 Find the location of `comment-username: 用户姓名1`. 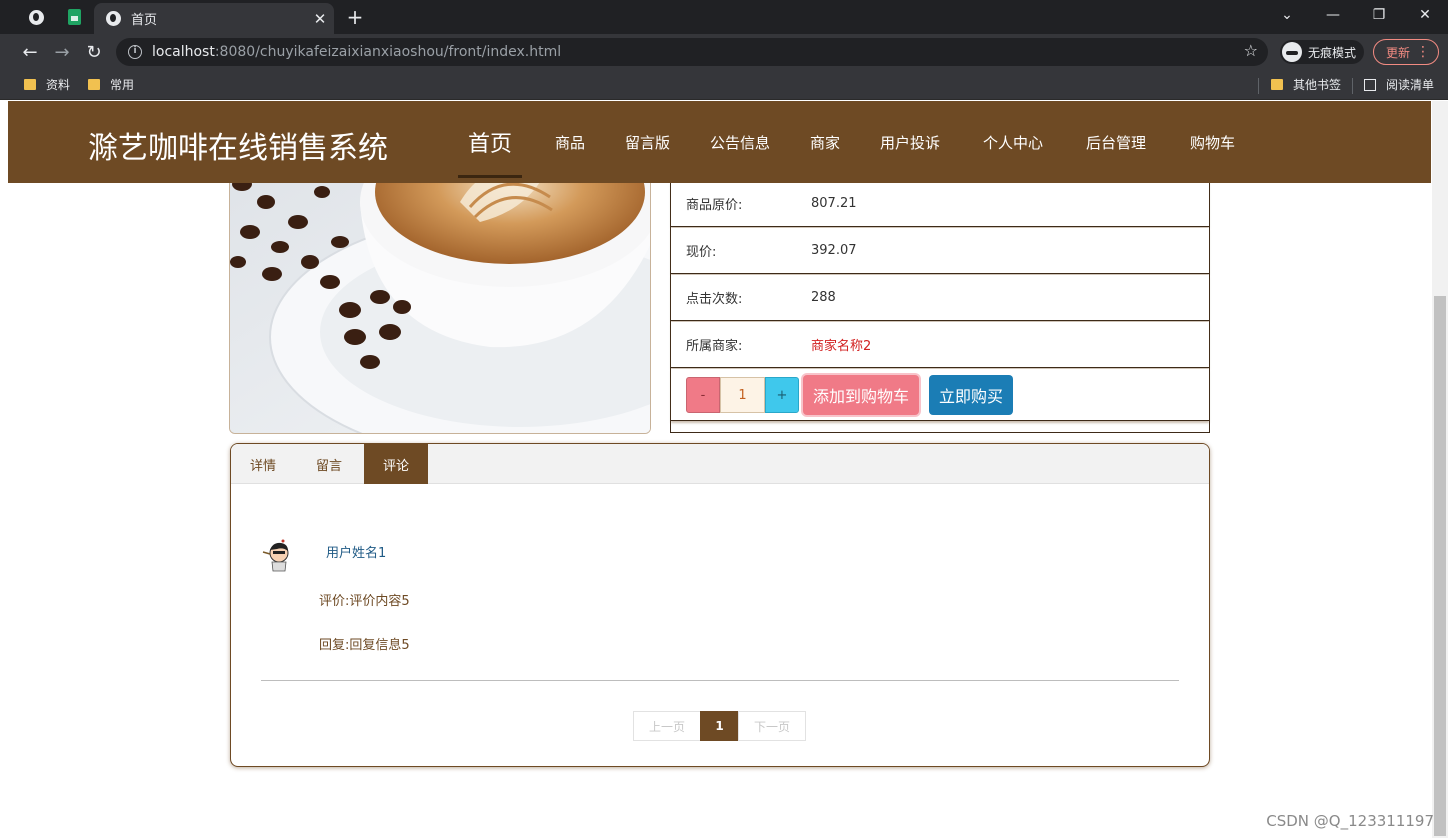

comment-username: 用户姓名1 is located at coordinates (356, 553).